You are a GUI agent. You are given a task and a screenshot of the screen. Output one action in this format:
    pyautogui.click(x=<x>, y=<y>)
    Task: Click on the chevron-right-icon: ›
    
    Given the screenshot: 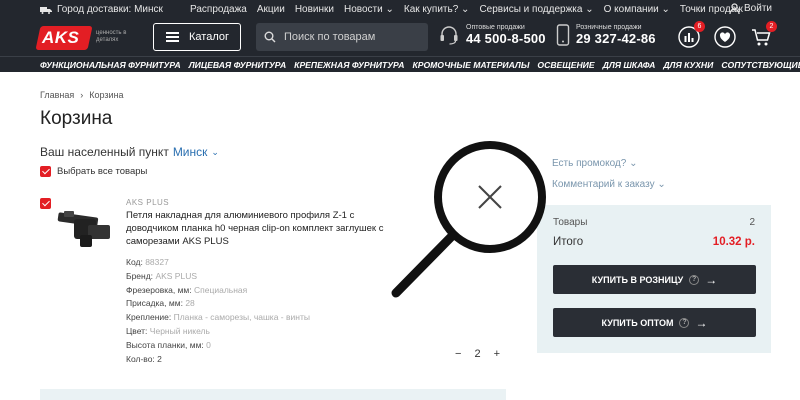 What is the action you would take?
    pyautogui.click(x=82, y=95)
    